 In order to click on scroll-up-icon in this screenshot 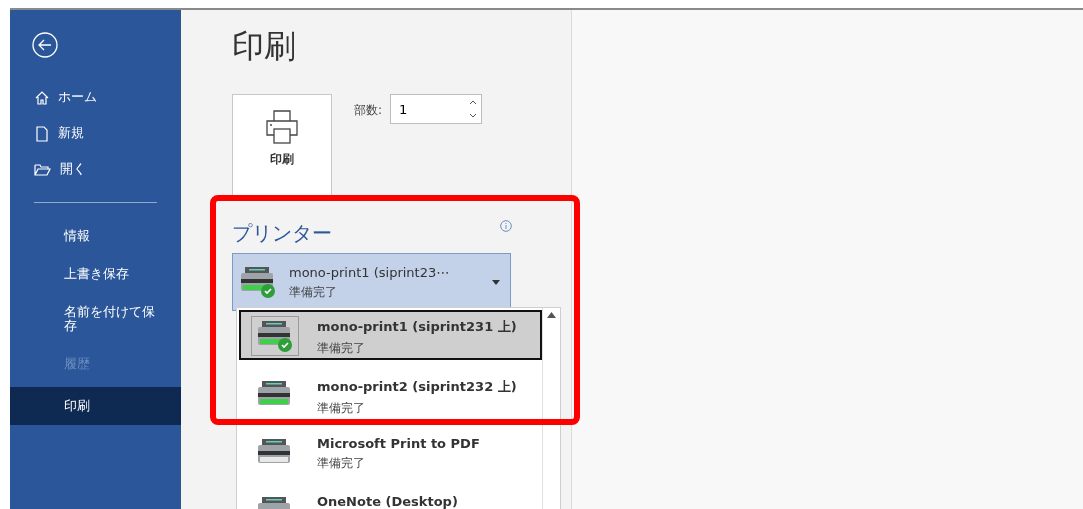, I will do `click(551, 315)`.